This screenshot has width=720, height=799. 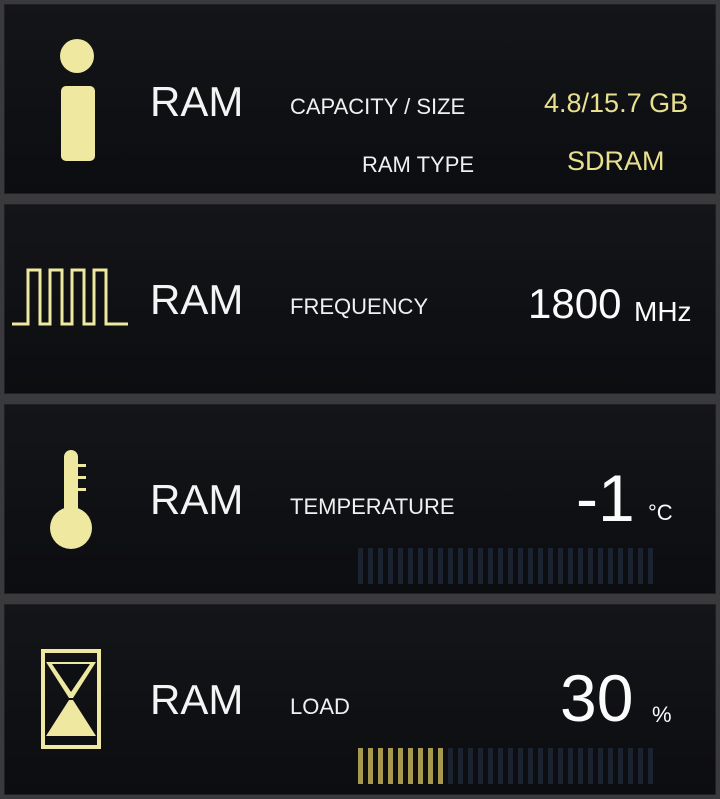 What do you see at coordinates (77, 100) in the screenshot?
I see `info-icon` at bounding box center [77, 100].